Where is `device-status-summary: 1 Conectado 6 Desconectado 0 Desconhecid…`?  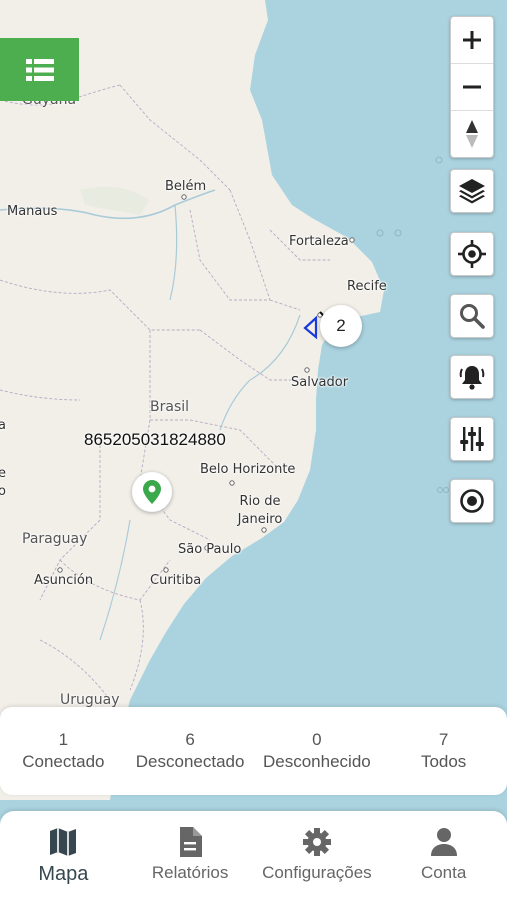
device-status-summary: 1 Conectado 6 Desconectado 0 Desconhecid… is located at coordinates (253, 751).